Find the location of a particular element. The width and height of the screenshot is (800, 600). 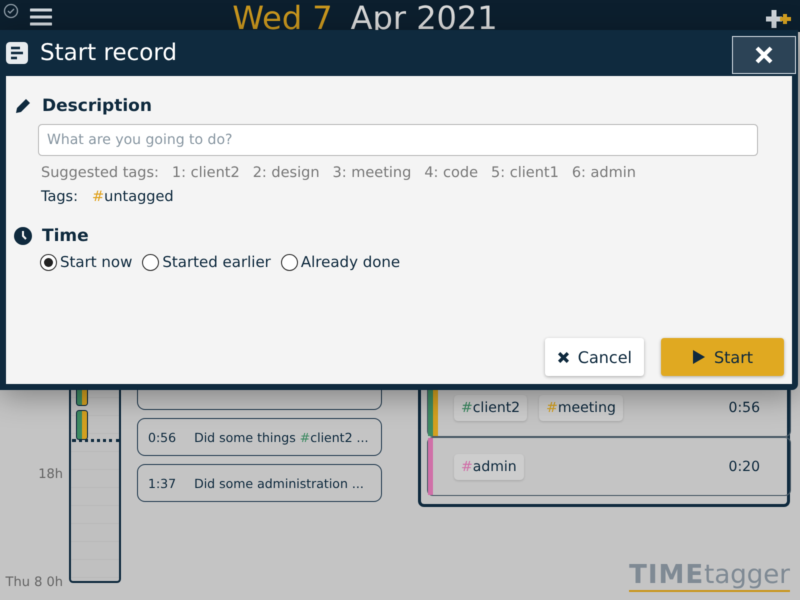

record-duration: 1:37 is located at coordinates (162, 483).